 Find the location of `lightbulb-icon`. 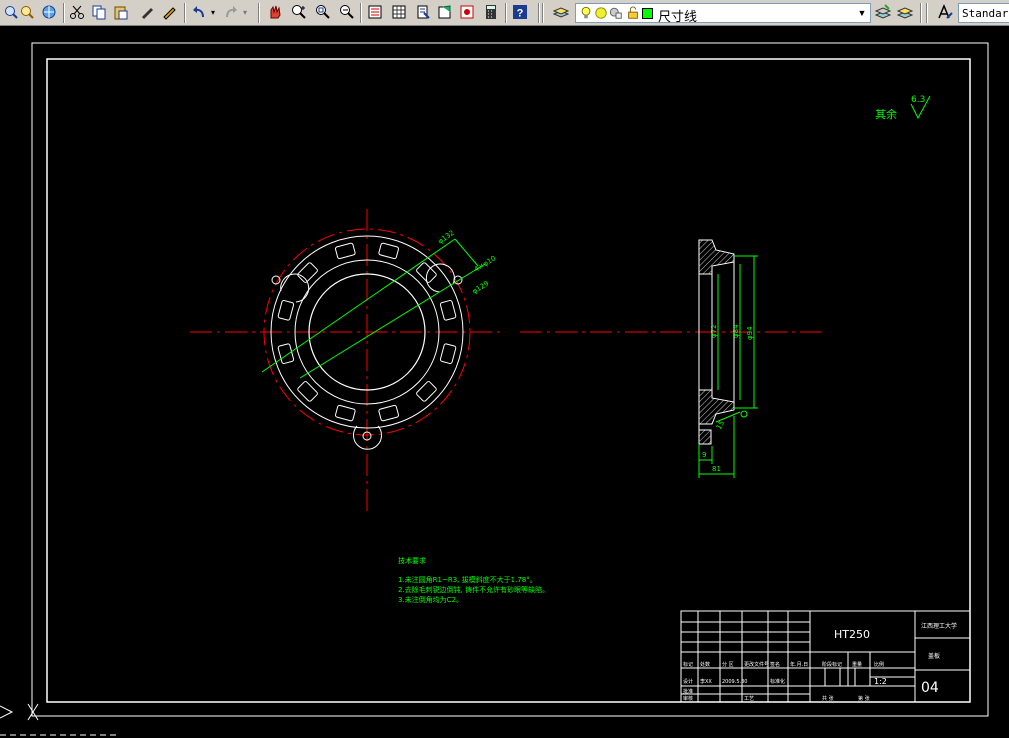

lightbulb-icon is located at coordinates (586, 15).